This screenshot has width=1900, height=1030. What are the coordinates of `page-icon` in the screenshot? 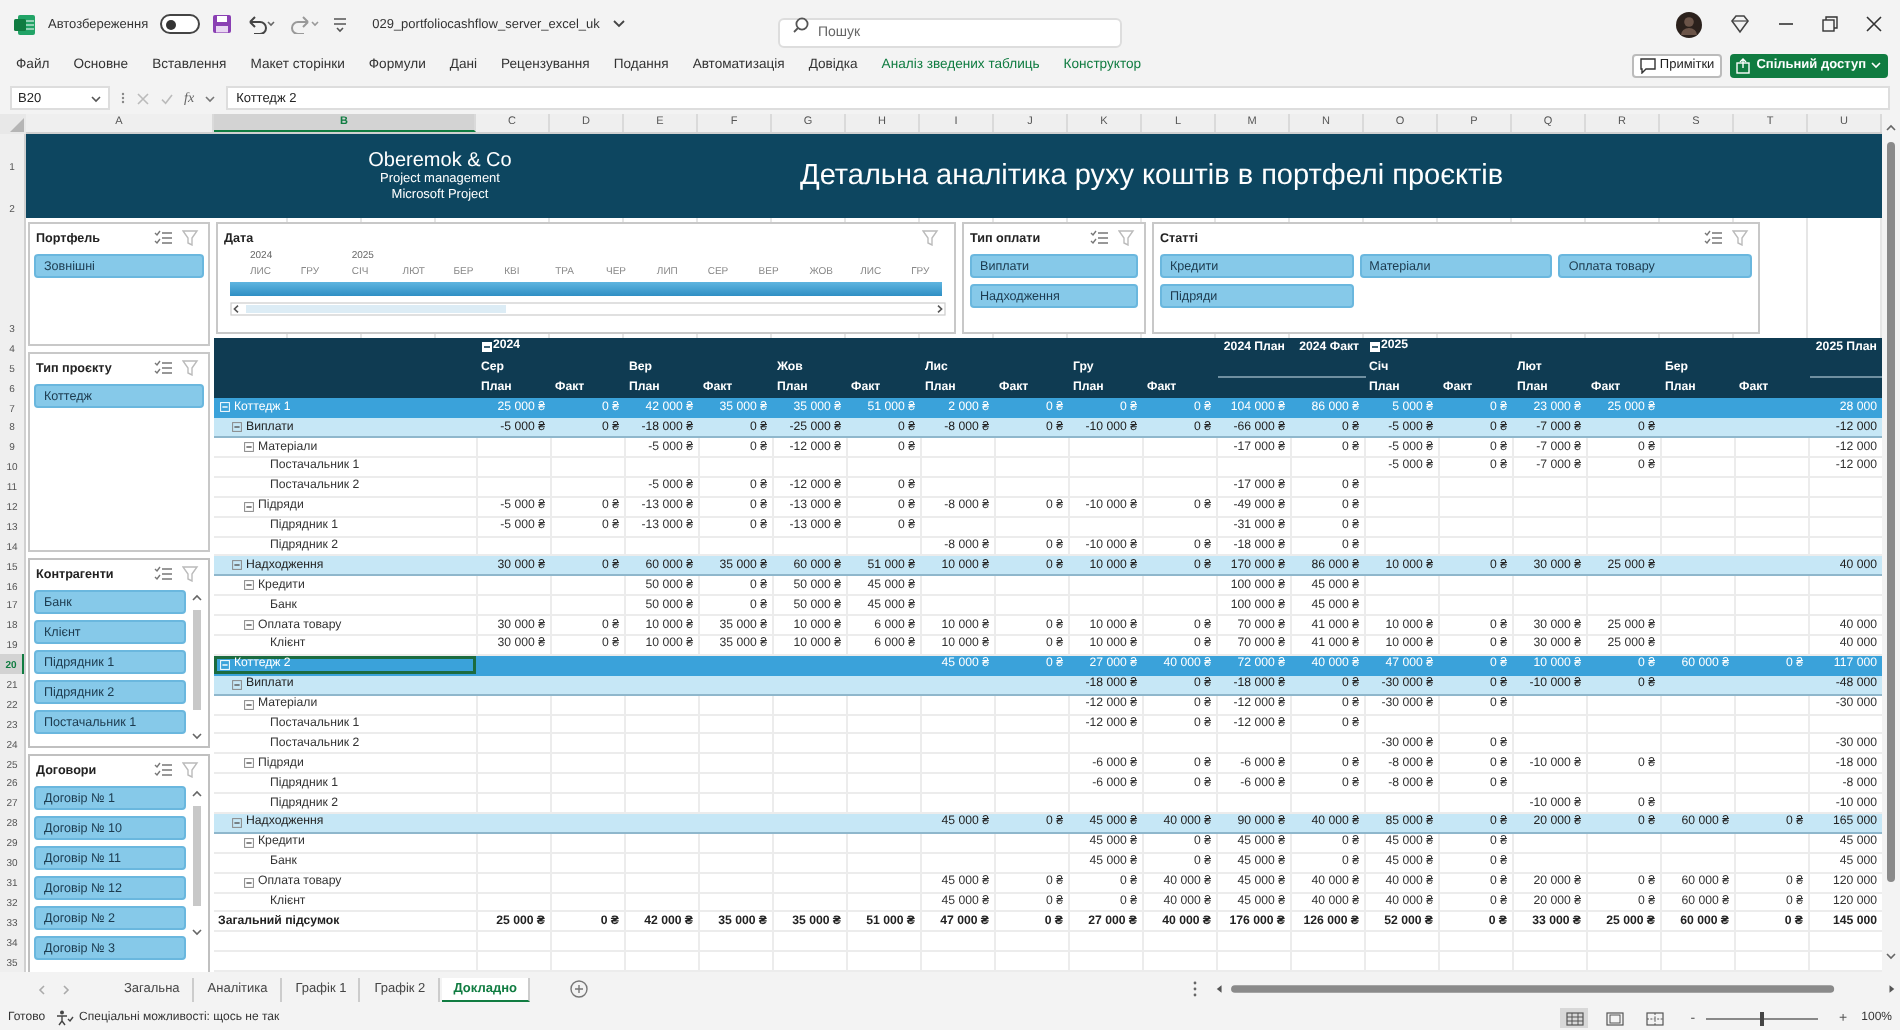 It's located at (1614, 1018).